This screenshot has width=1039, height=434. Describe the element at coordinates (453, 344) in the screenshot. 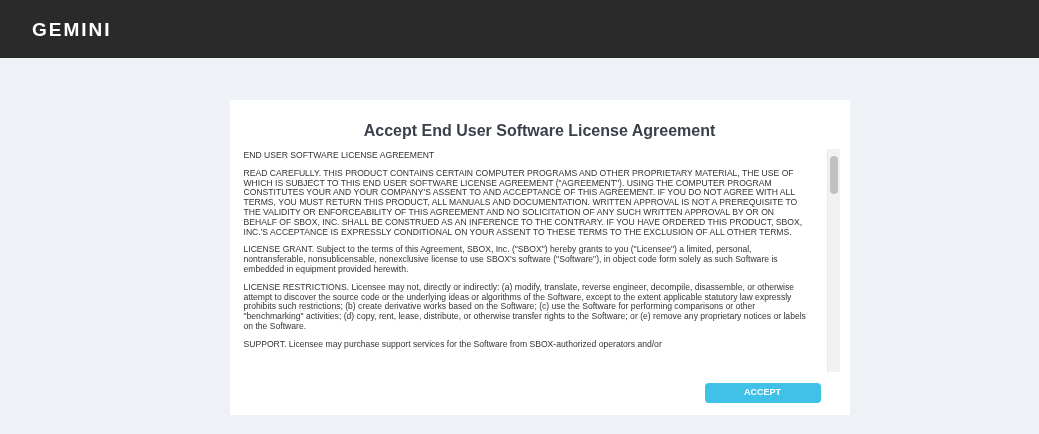

I see `agreement-paragraph: SUPPORT. Licensee may purchase support services for the Software from SBOX-authorized operators and/or` at that location.